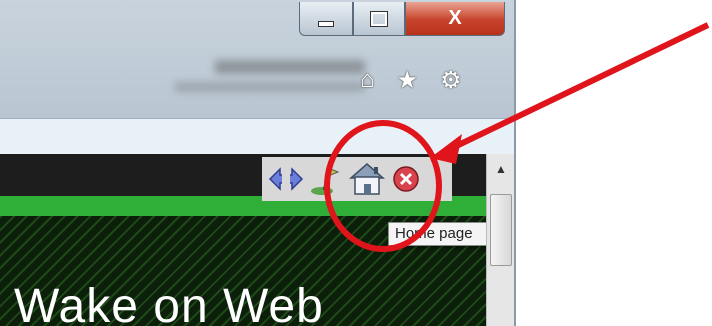  Describe the element at coordinates (257, 25) in the screenshot. I see `title-bar: X` at that location.